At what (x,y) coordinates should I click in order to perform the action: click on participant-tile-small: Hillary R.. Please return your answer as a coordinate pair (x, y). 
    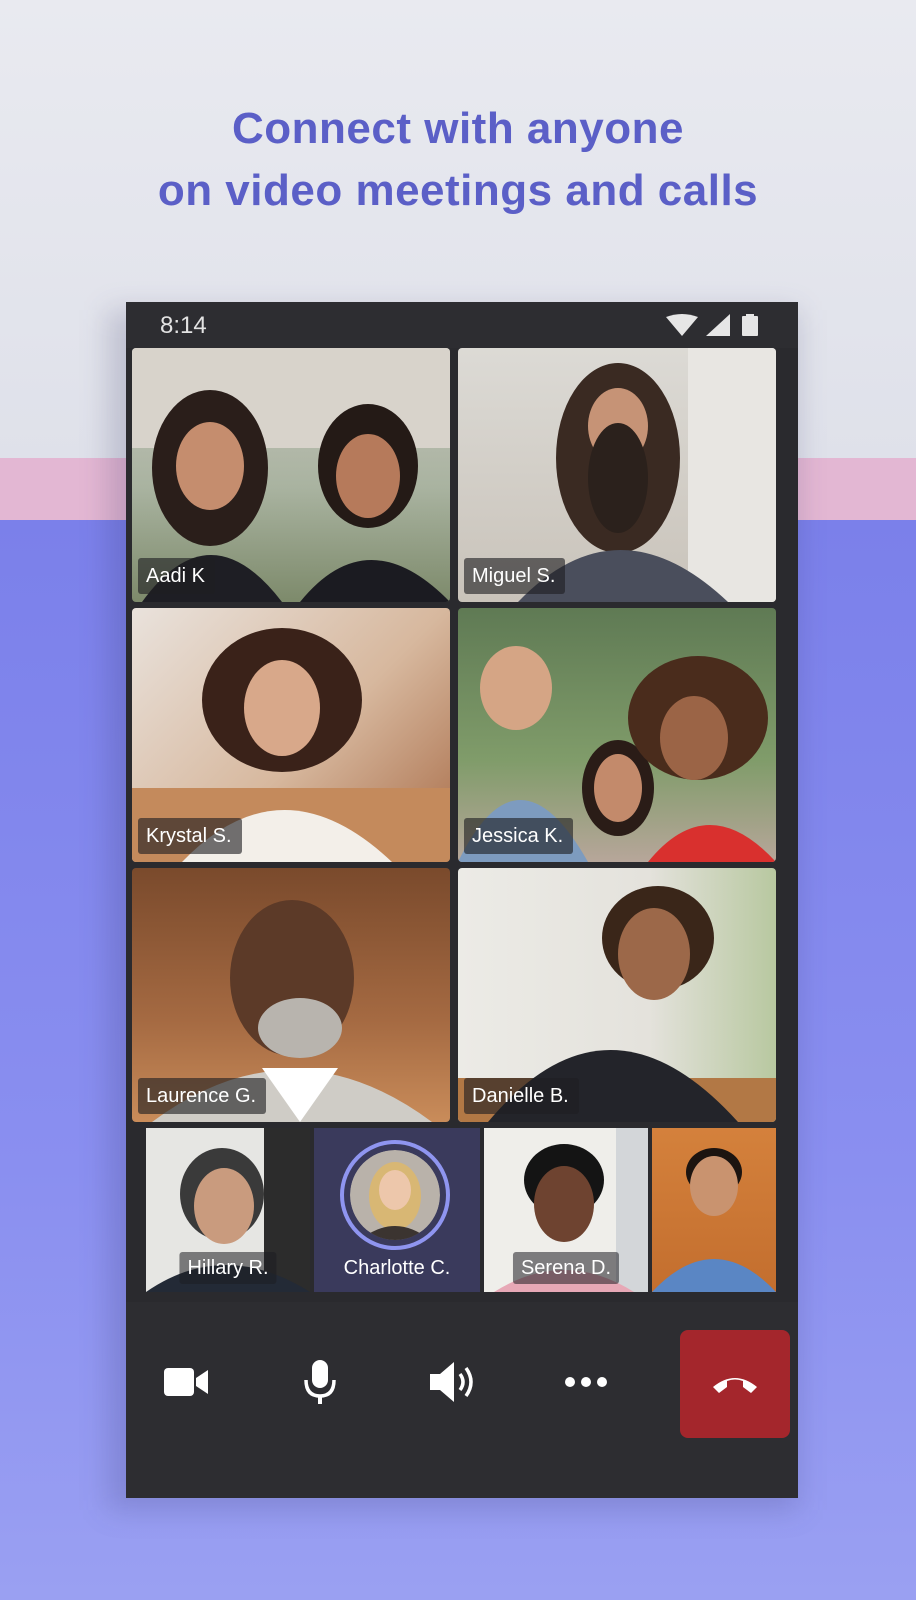
    Looking at the image, I should click on (228, 1210).